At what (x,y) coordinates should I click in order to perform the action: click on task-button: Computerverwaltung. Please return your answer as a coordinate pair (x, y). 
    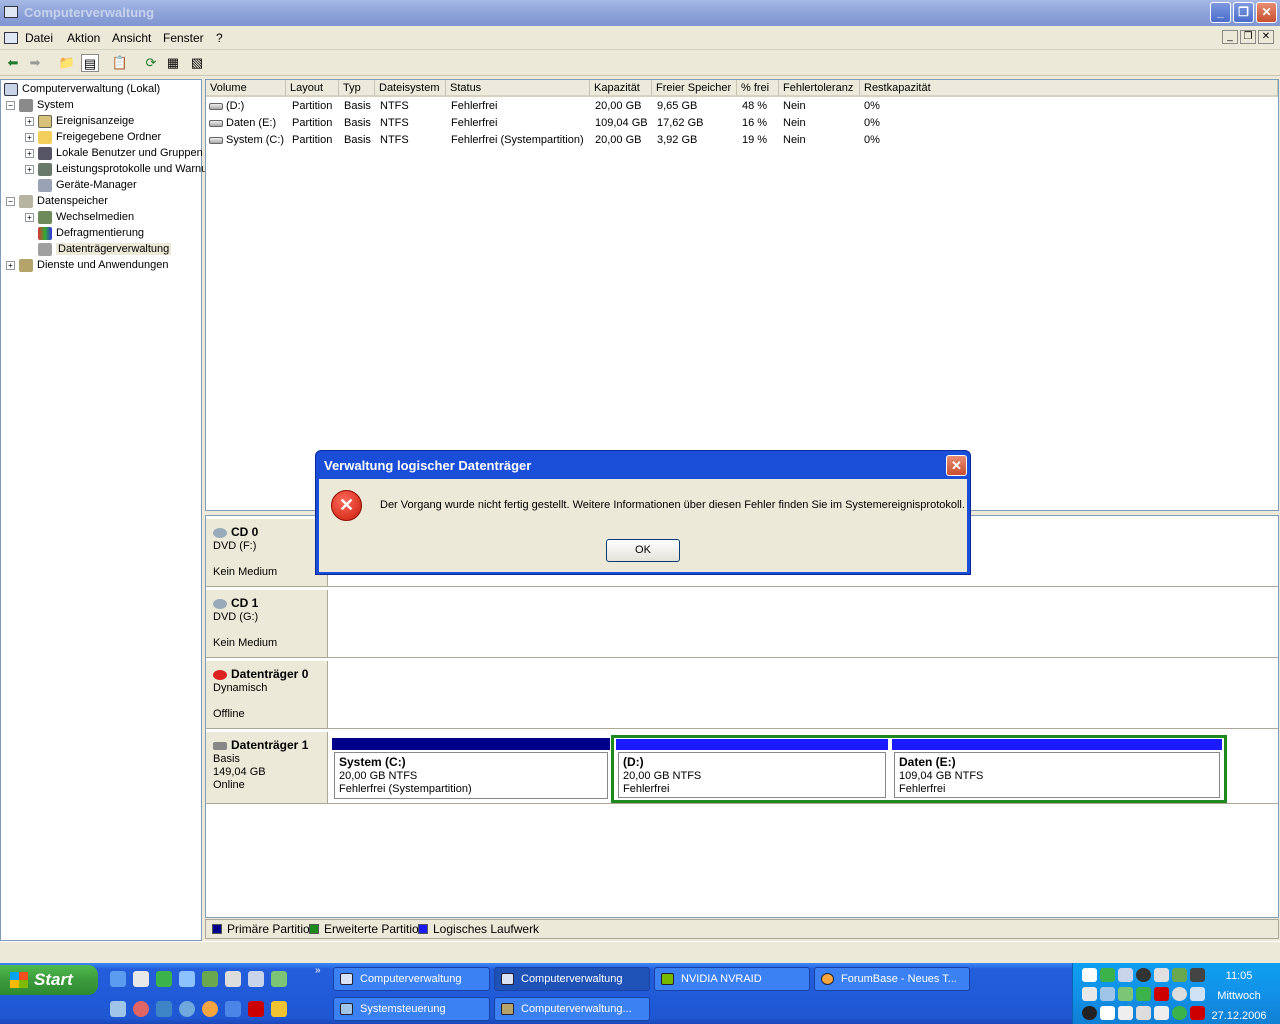
    Looking at the image, I should click on (411, 979).